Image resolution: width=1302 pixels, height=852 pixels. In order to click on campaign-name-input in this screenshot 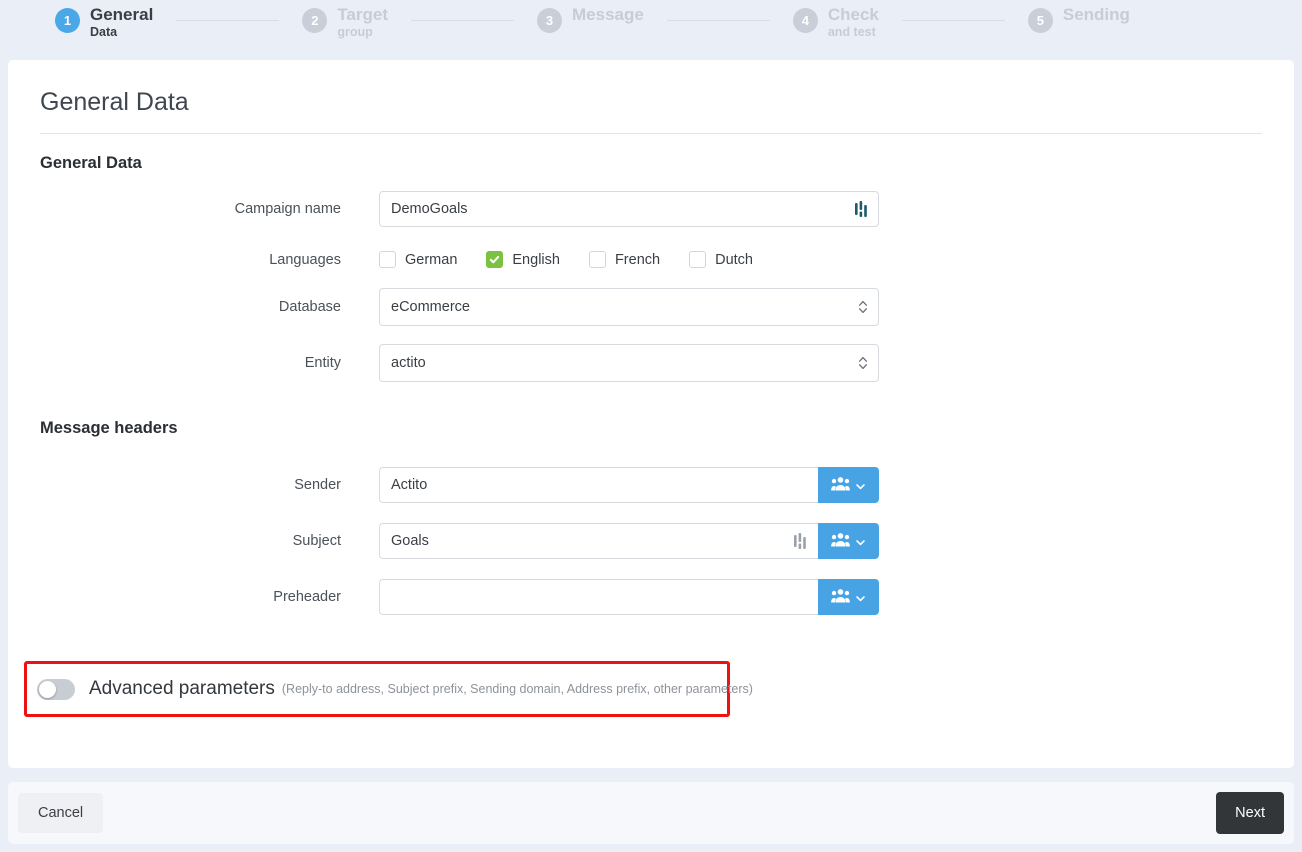, I will do `click(629, 209)`.